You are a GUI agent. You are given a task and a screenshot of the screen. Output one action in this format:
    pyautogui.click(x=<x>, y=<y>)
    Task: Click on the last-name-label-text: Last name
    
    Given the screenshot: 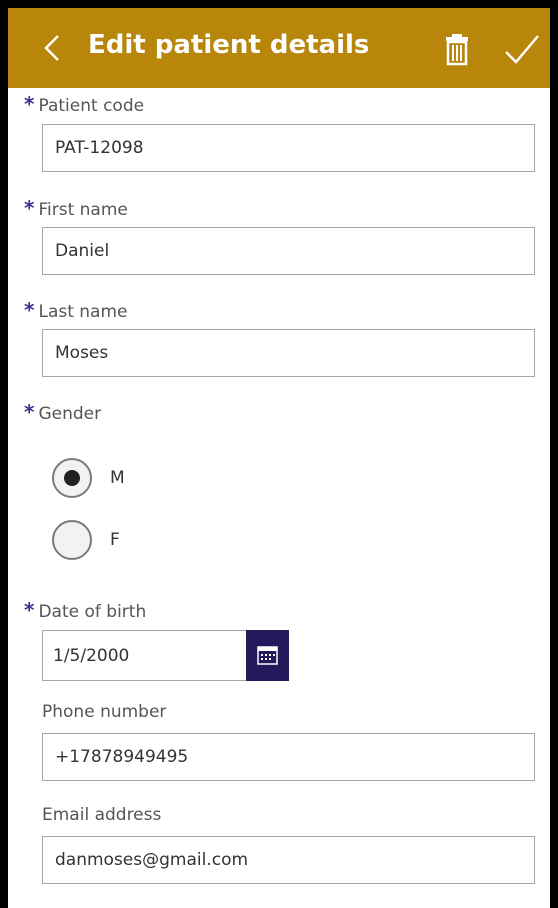 What is the action you would take?
    pyautogui.click(x=83, y=312)
    